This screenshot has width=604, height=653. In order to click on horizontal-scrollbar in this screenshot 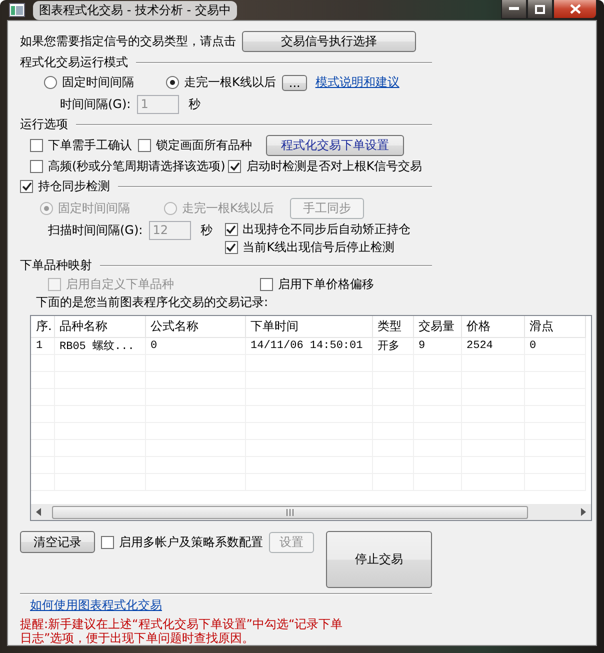, I will do `click(311, 511)`.